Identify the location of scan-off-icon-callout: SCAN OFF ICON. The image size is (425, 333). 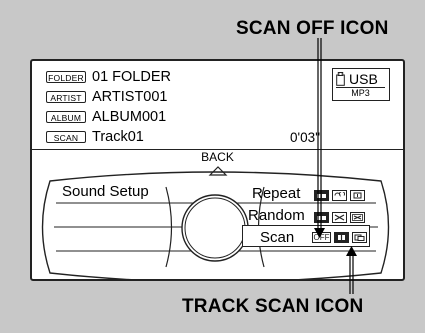
(312, 28).